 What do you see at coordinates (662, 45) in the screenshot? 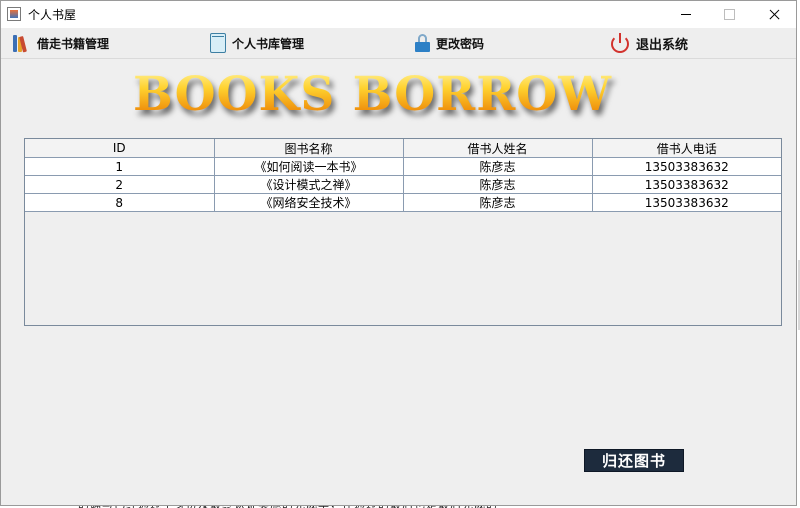
I see `menu-label: 退出系统` at bounding box center [662, 45].